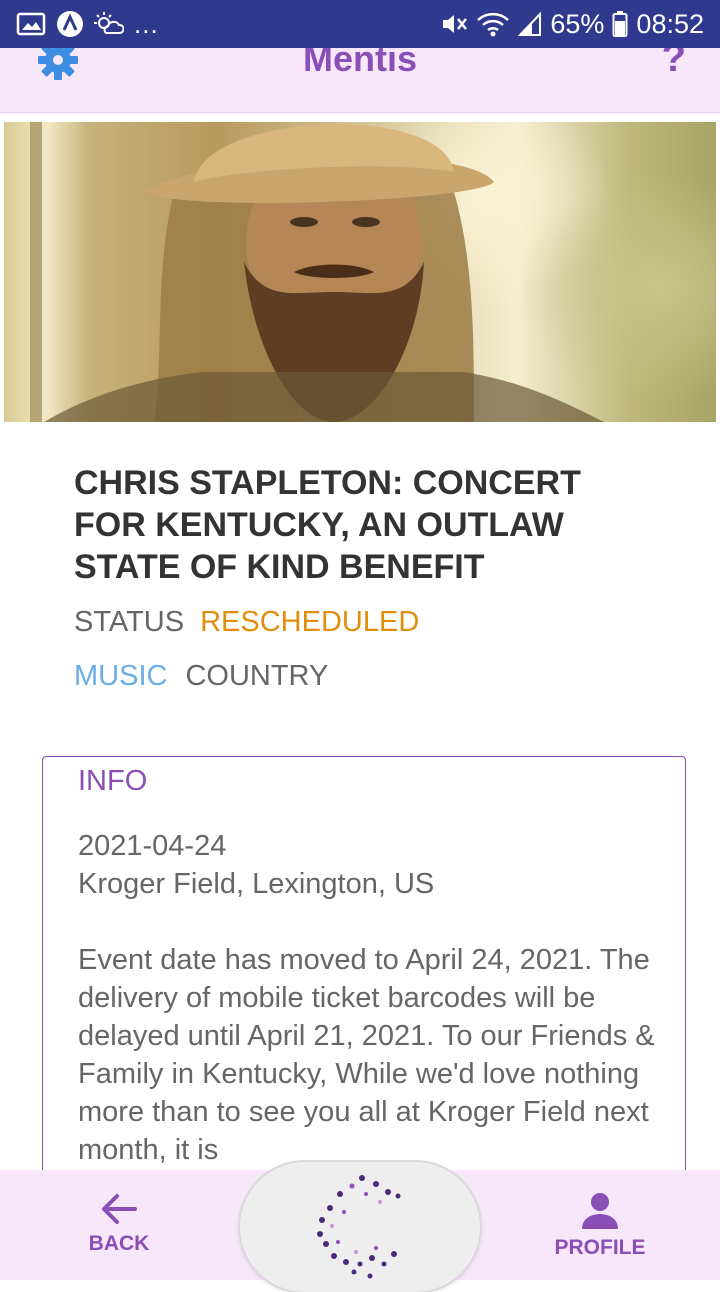 The image size is (720, 1292). Describe the element at coordinates (256, 884) in the screenshot. I see `event-venue: Kroger Field, Lexington, US` at that location.